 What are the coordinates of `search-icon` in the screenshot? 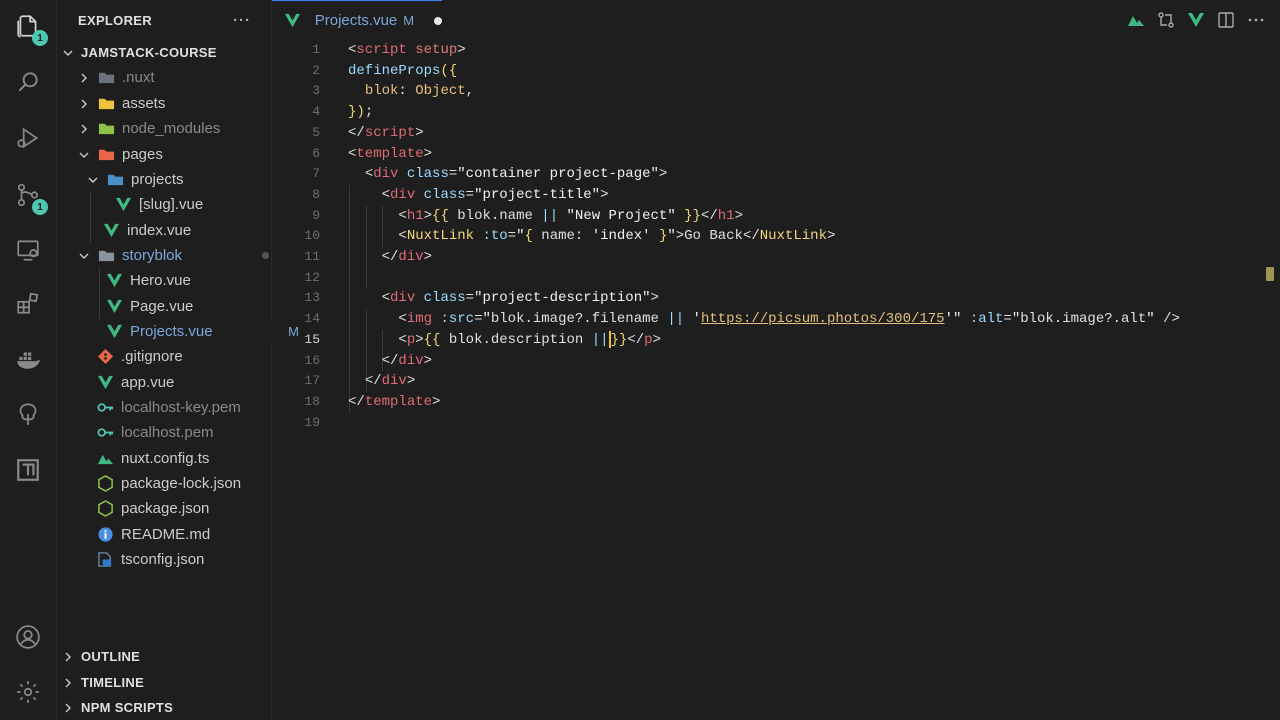 It's located at (28, 82).